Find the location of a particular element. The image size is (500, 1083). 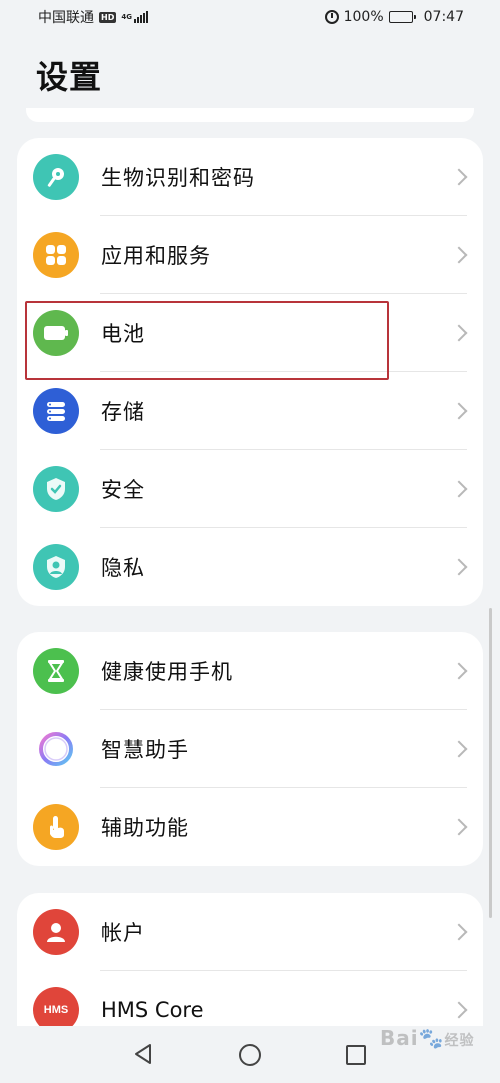

settings-item-privacy: 隐私 is located at coordinates (250, 567).